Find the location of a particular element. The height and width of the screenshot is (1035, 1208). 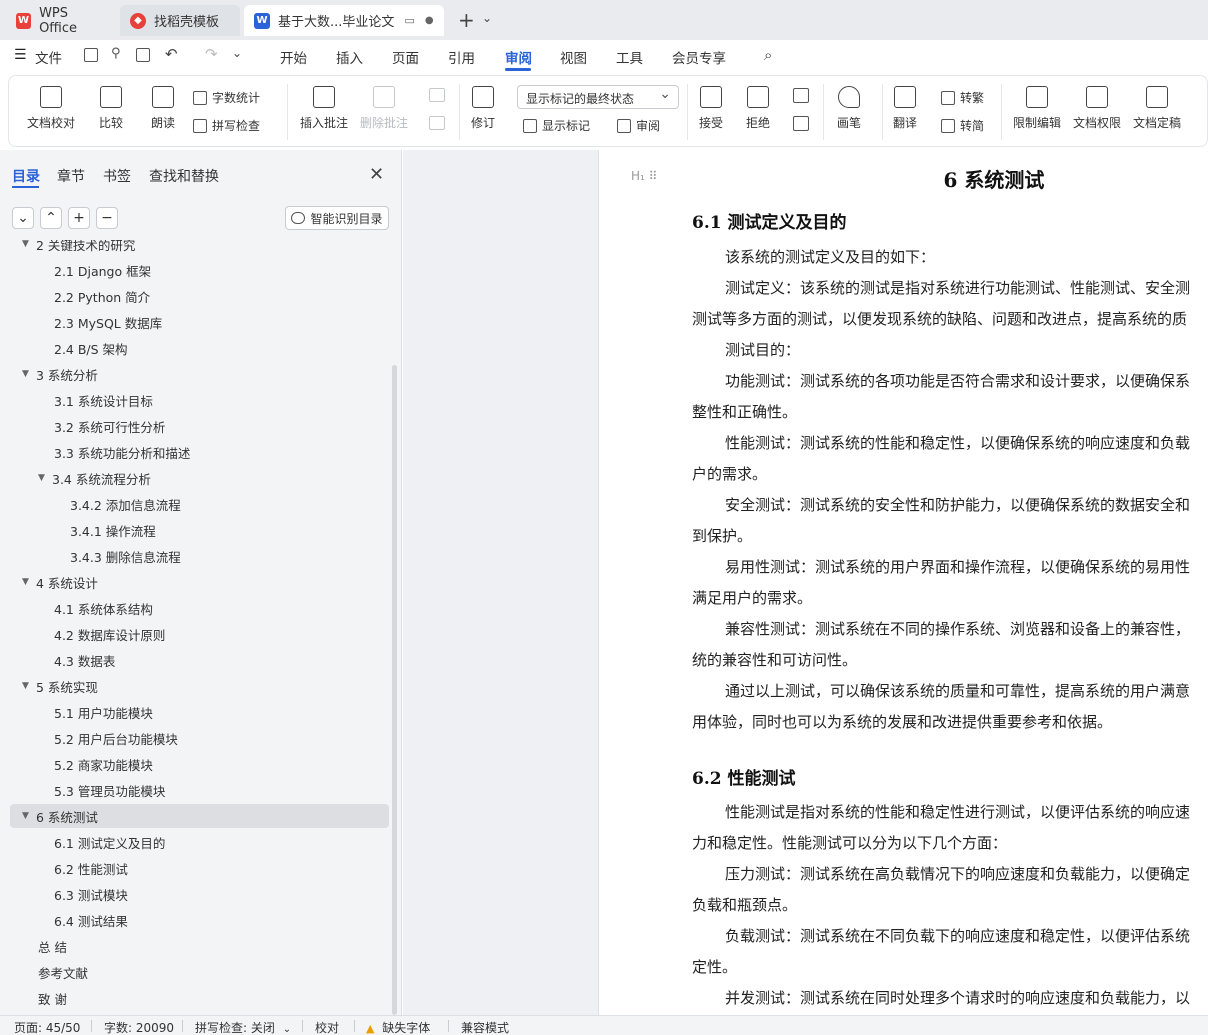

sidebar-scrollbar is located at coordinates (394, 690).